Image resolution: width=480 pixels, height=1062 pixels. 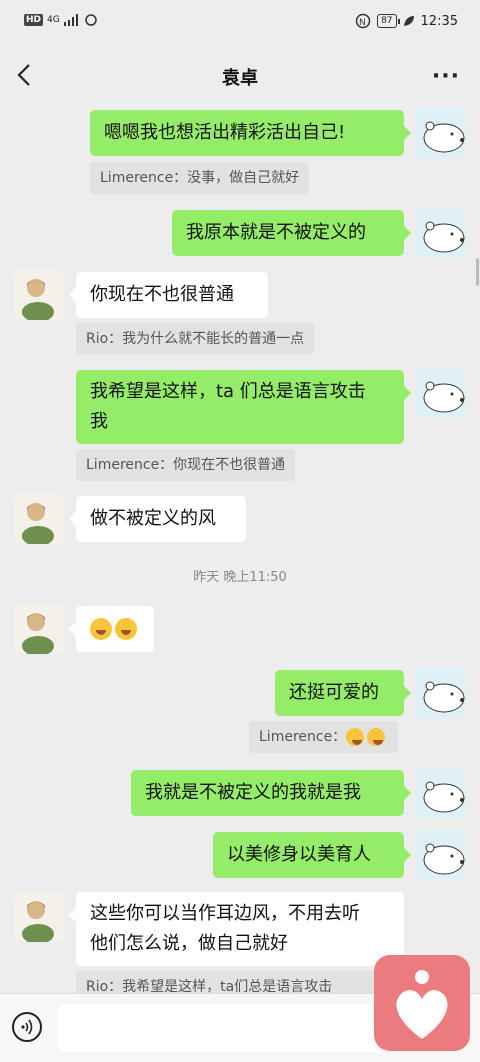 I want to click on message-bubble: 你现在不也很普通, so click(x=168, y=295).